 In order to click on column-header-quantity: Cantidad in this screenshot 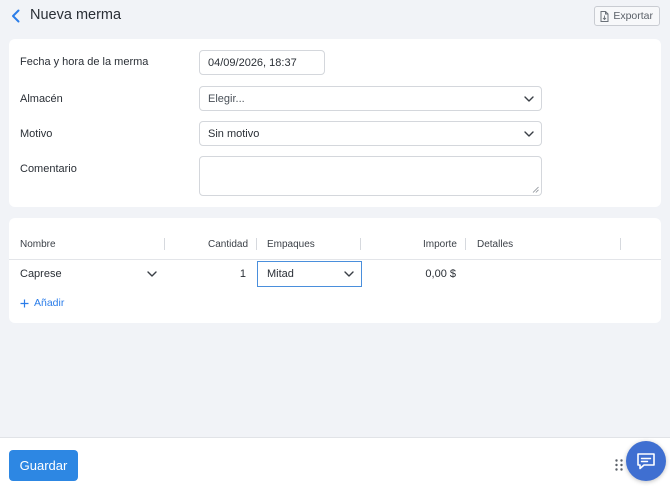, I will do `click(228, 244)`.